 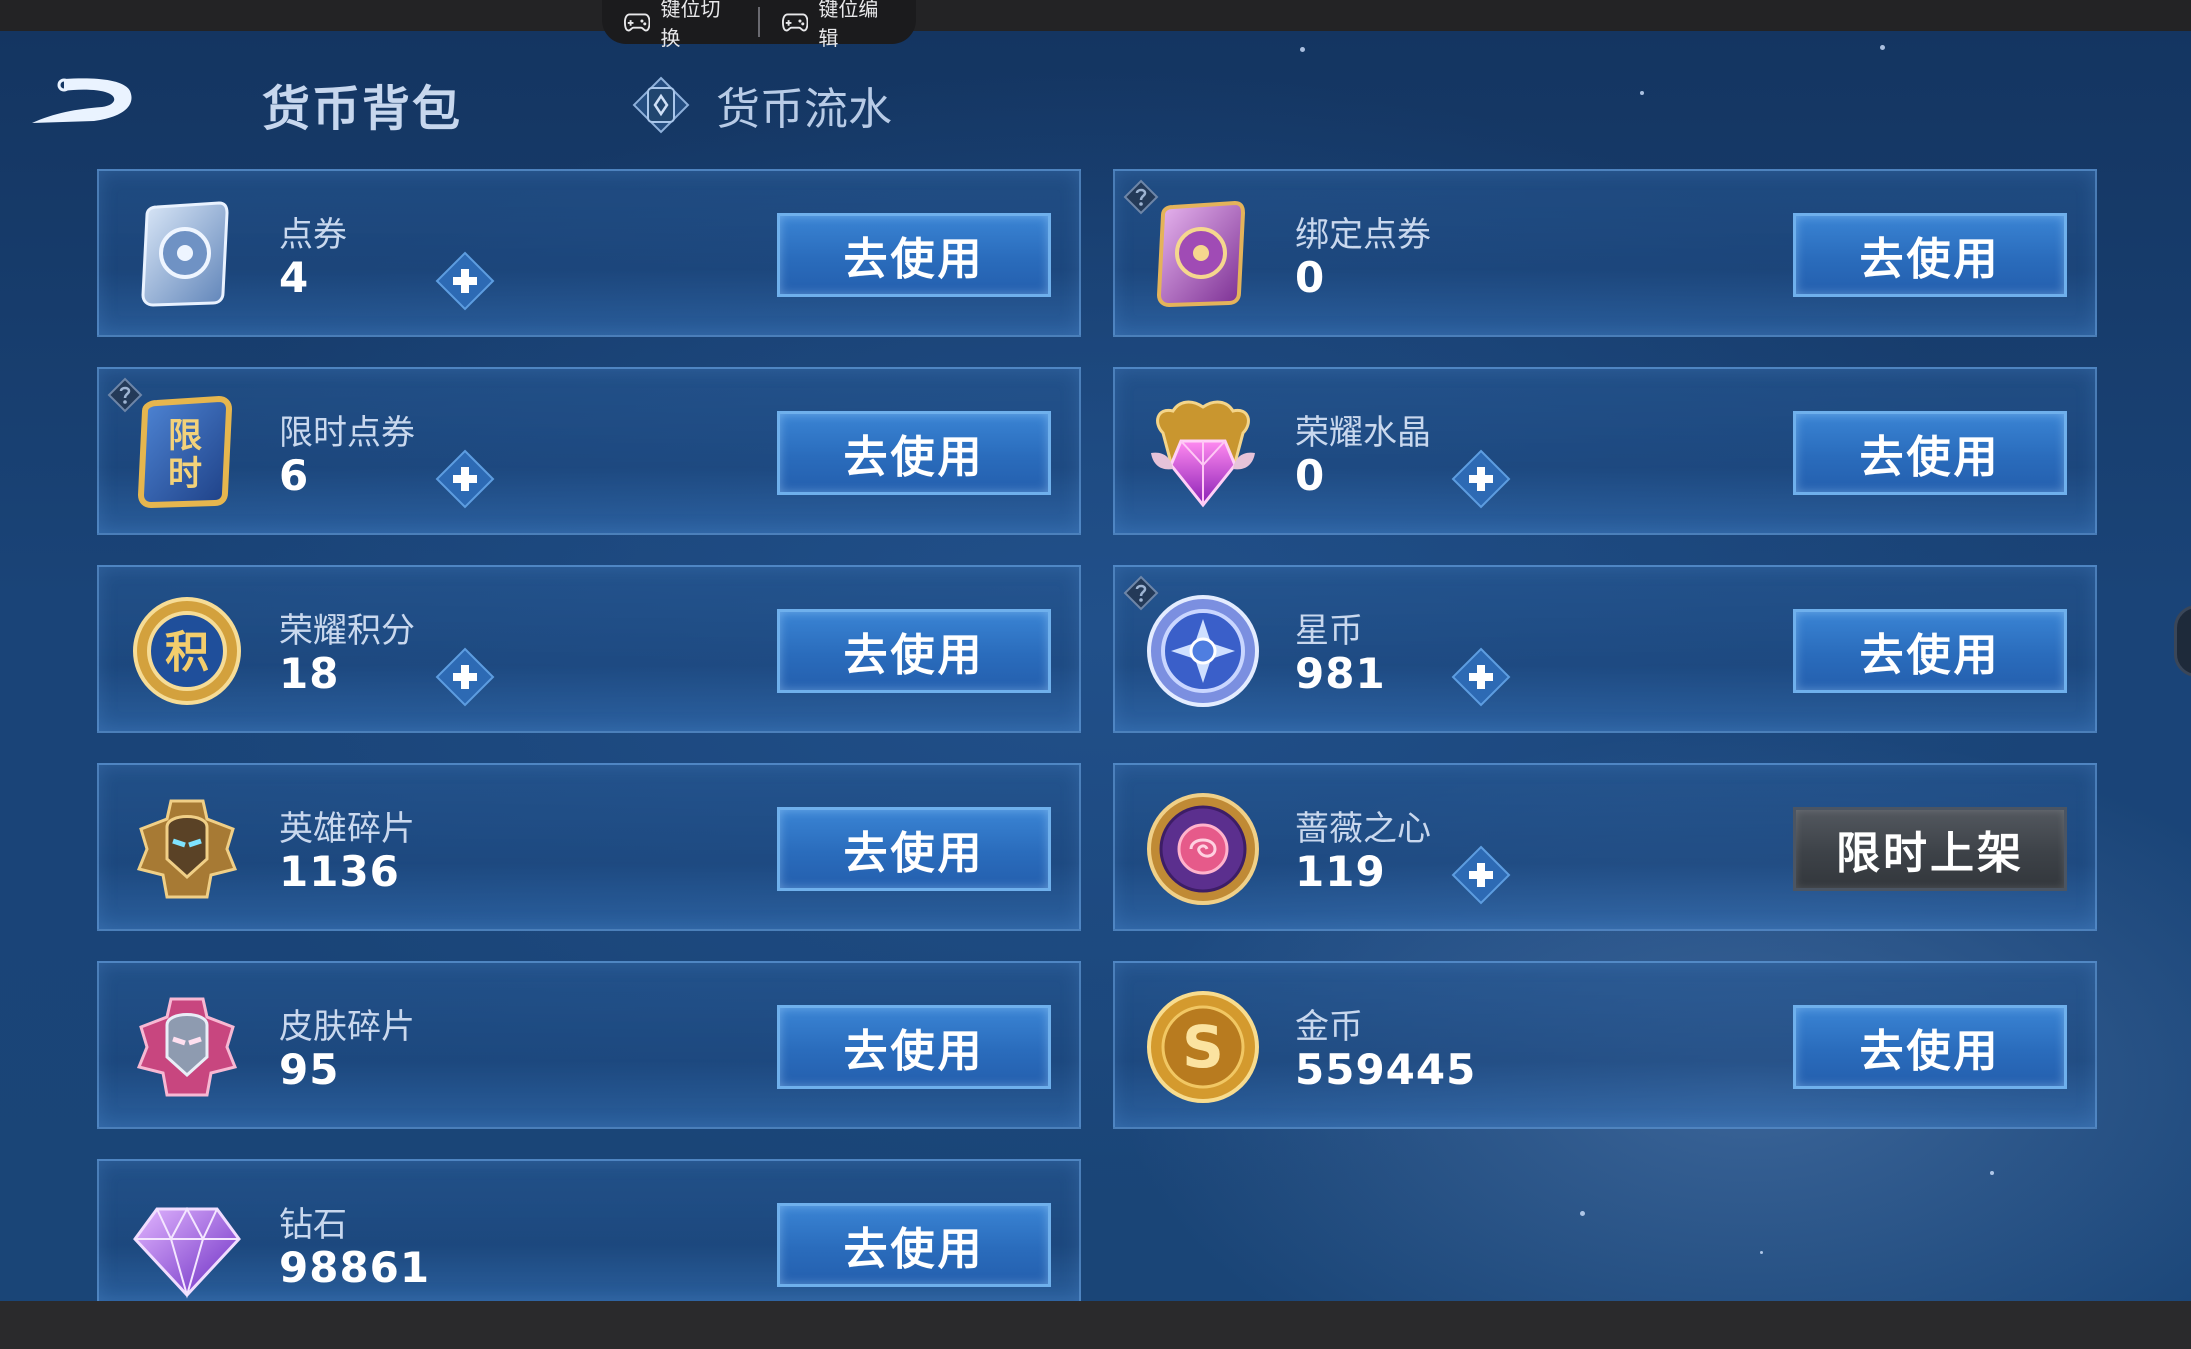 I want to click on currency-card-glory-crystal: 荣耀水晶 0 去使用, so click(x=1605, y=451).